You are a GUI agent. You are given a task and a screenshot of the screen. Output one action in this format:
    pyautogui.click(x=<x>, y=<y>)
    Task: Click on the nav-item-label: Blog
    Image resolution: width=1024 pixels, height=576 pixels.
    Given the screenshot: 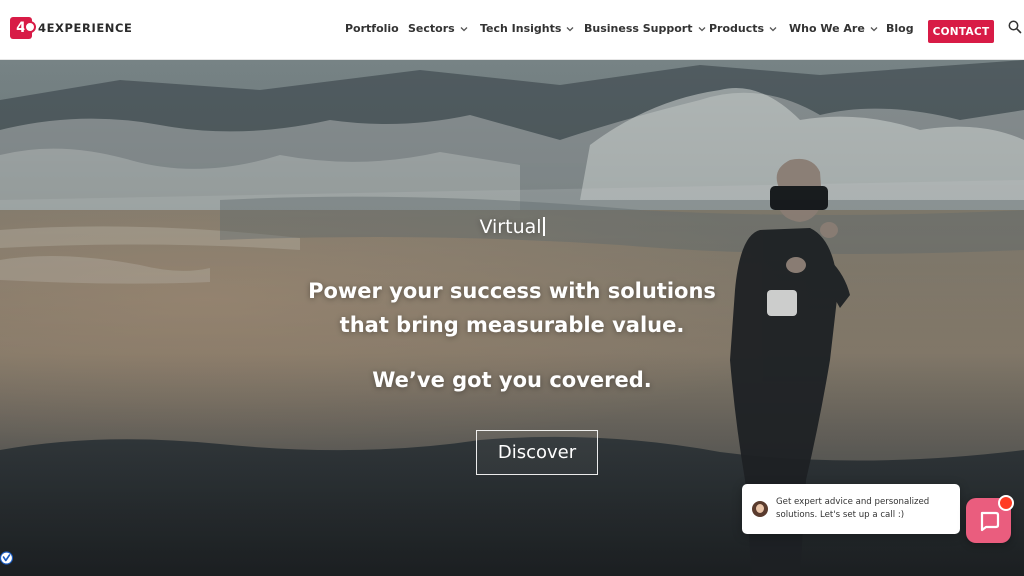 What is the action you would take?
    pyautogui.click(x=900, y=28)
    